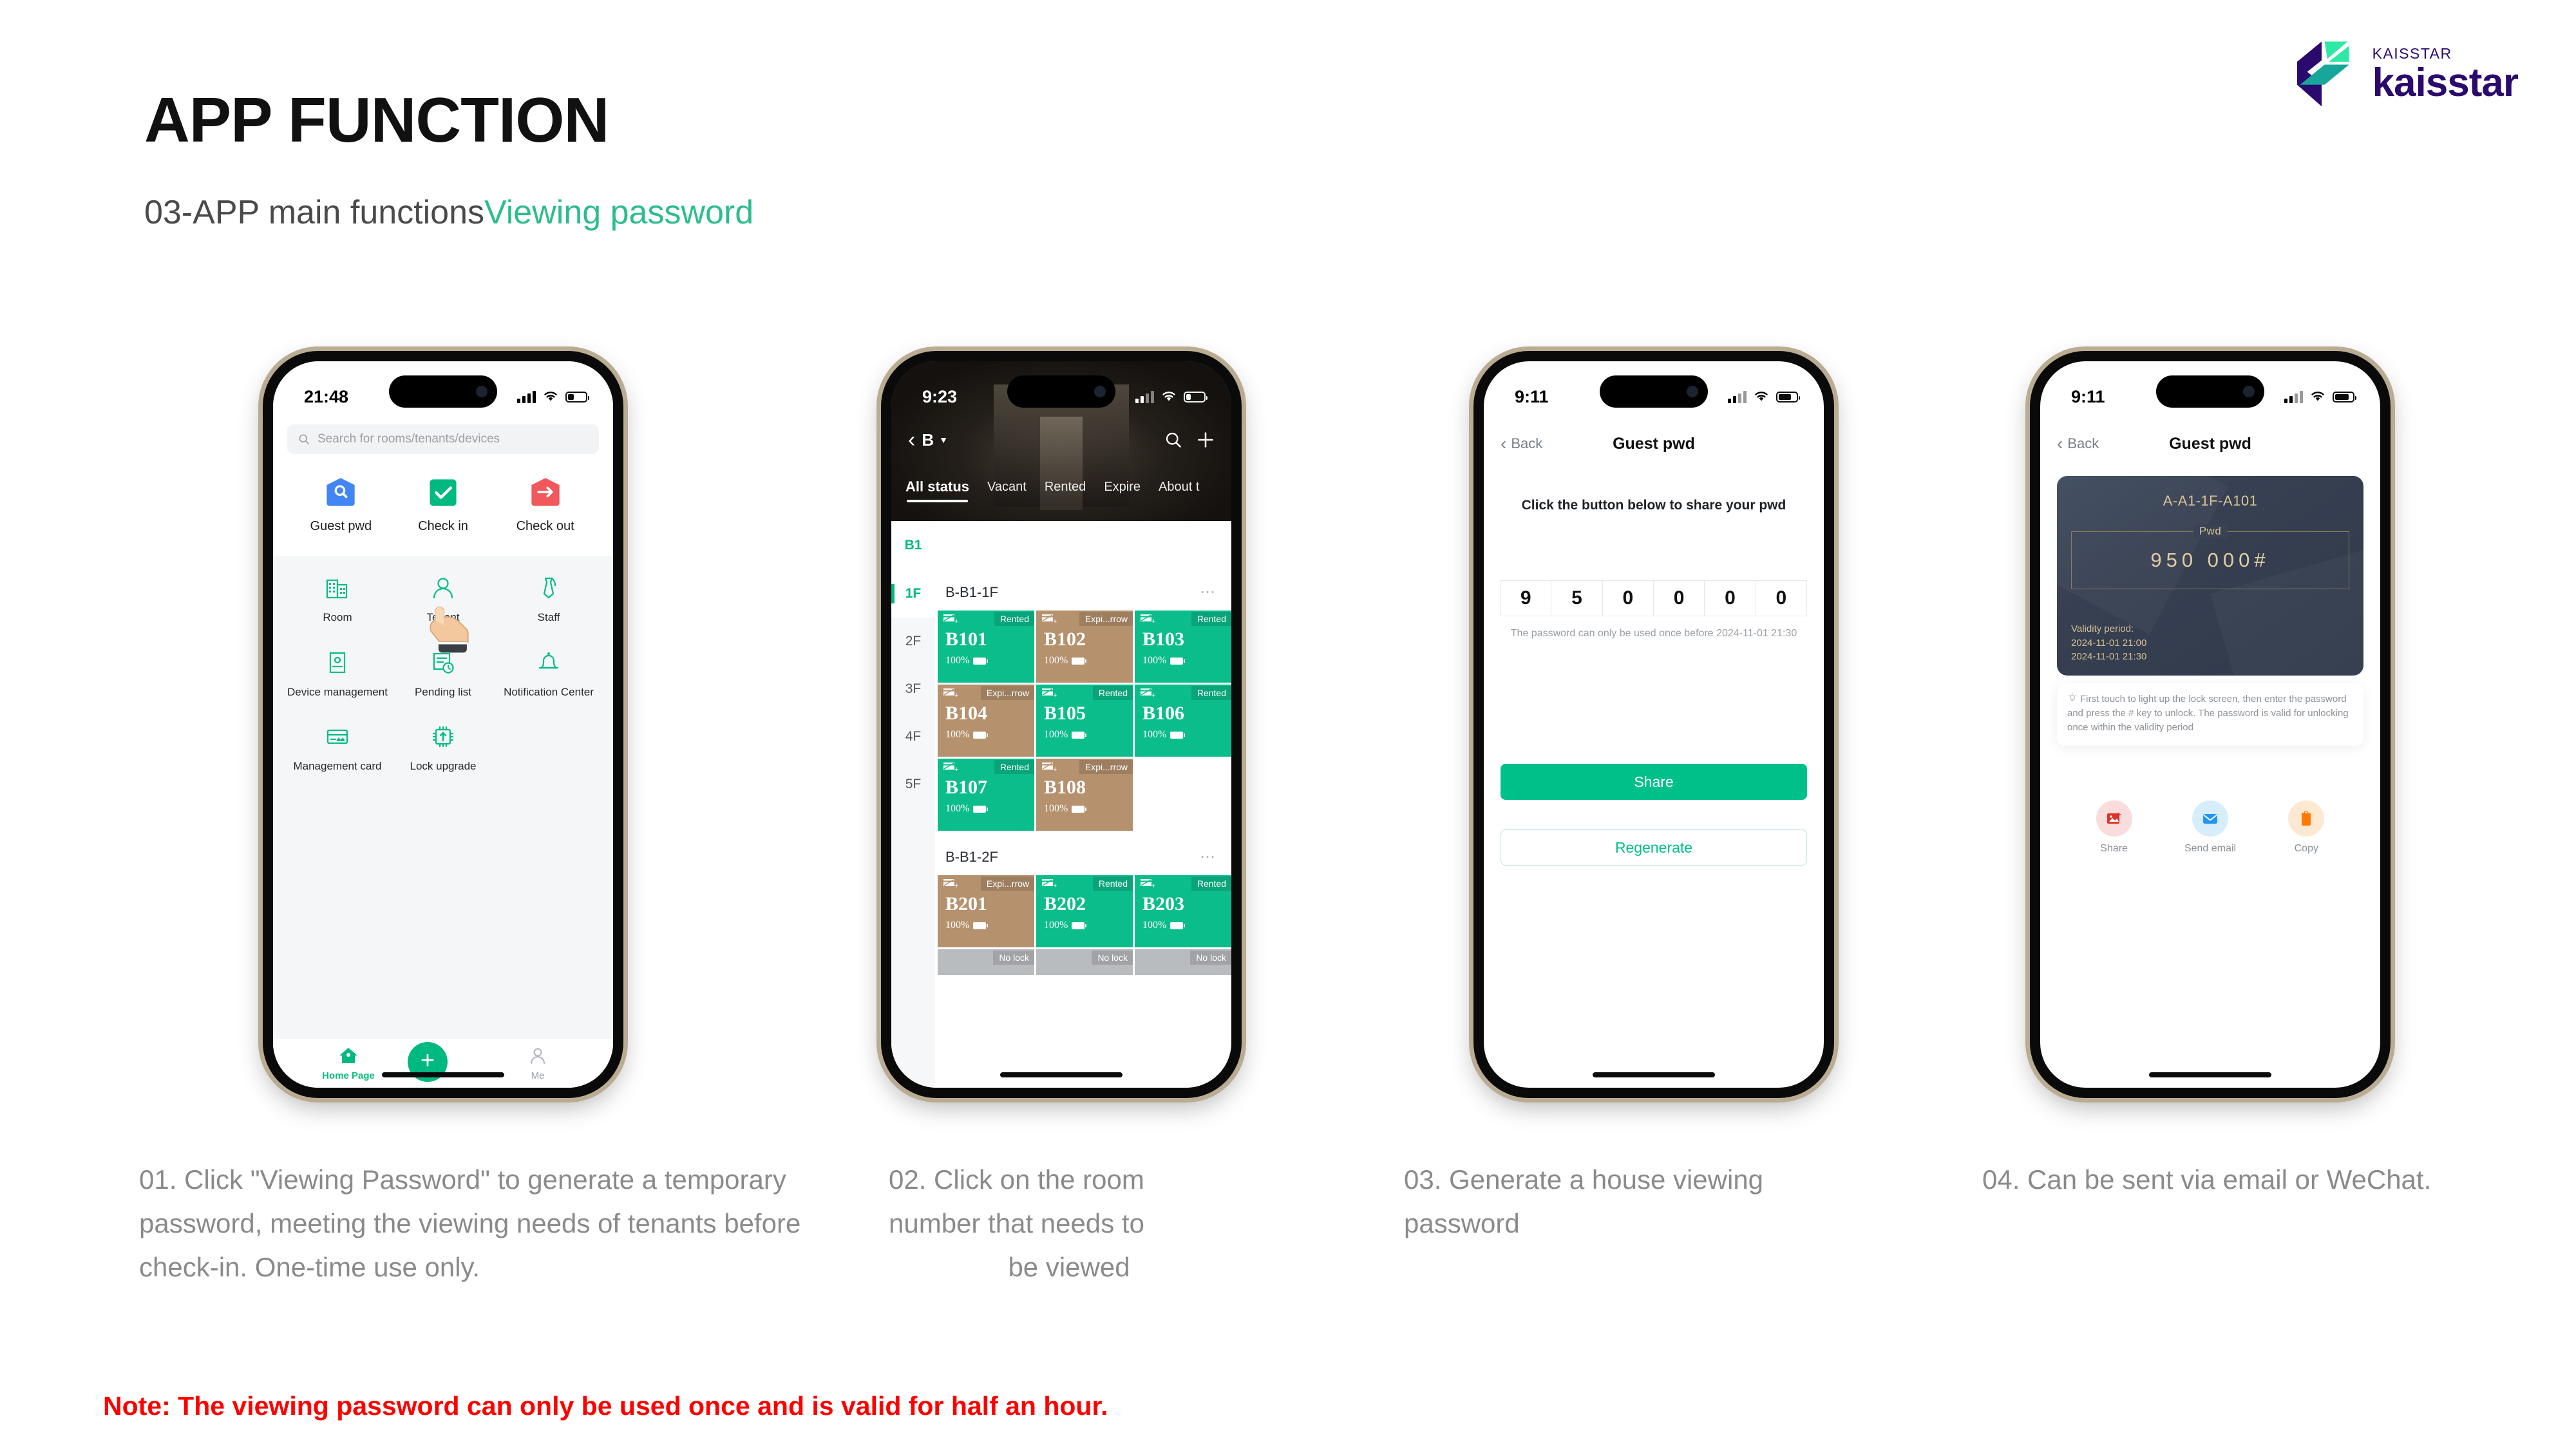 This screenshot has width=2576, height=1449. What do you see at coordinates (1532, 396) in the screenshot?
I see `status-time: 9:11` at bounding box center [1532, 396].